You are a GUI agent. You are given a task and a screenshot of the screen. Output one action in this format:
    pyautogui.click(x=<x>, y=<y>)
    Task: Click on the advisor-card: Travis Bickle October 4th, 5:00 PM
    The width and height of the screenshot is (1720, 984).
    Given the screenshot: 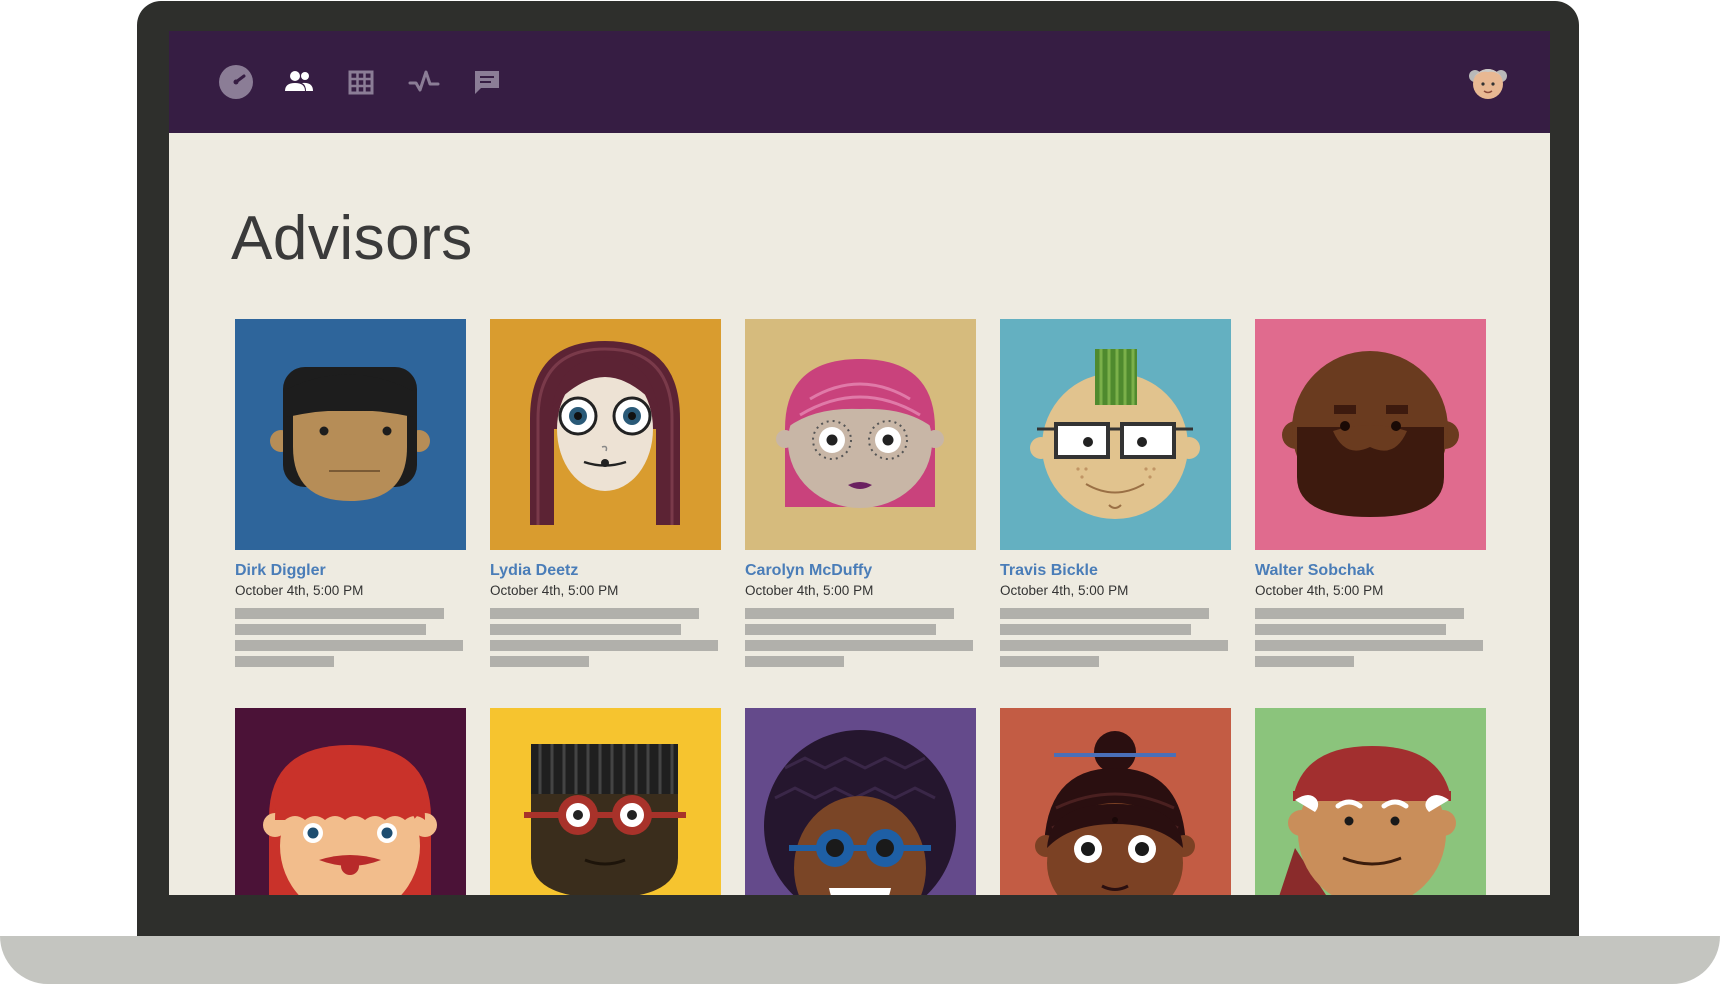 What is the action you would take?
    pyautogui.click(x=1115, y=495)
    